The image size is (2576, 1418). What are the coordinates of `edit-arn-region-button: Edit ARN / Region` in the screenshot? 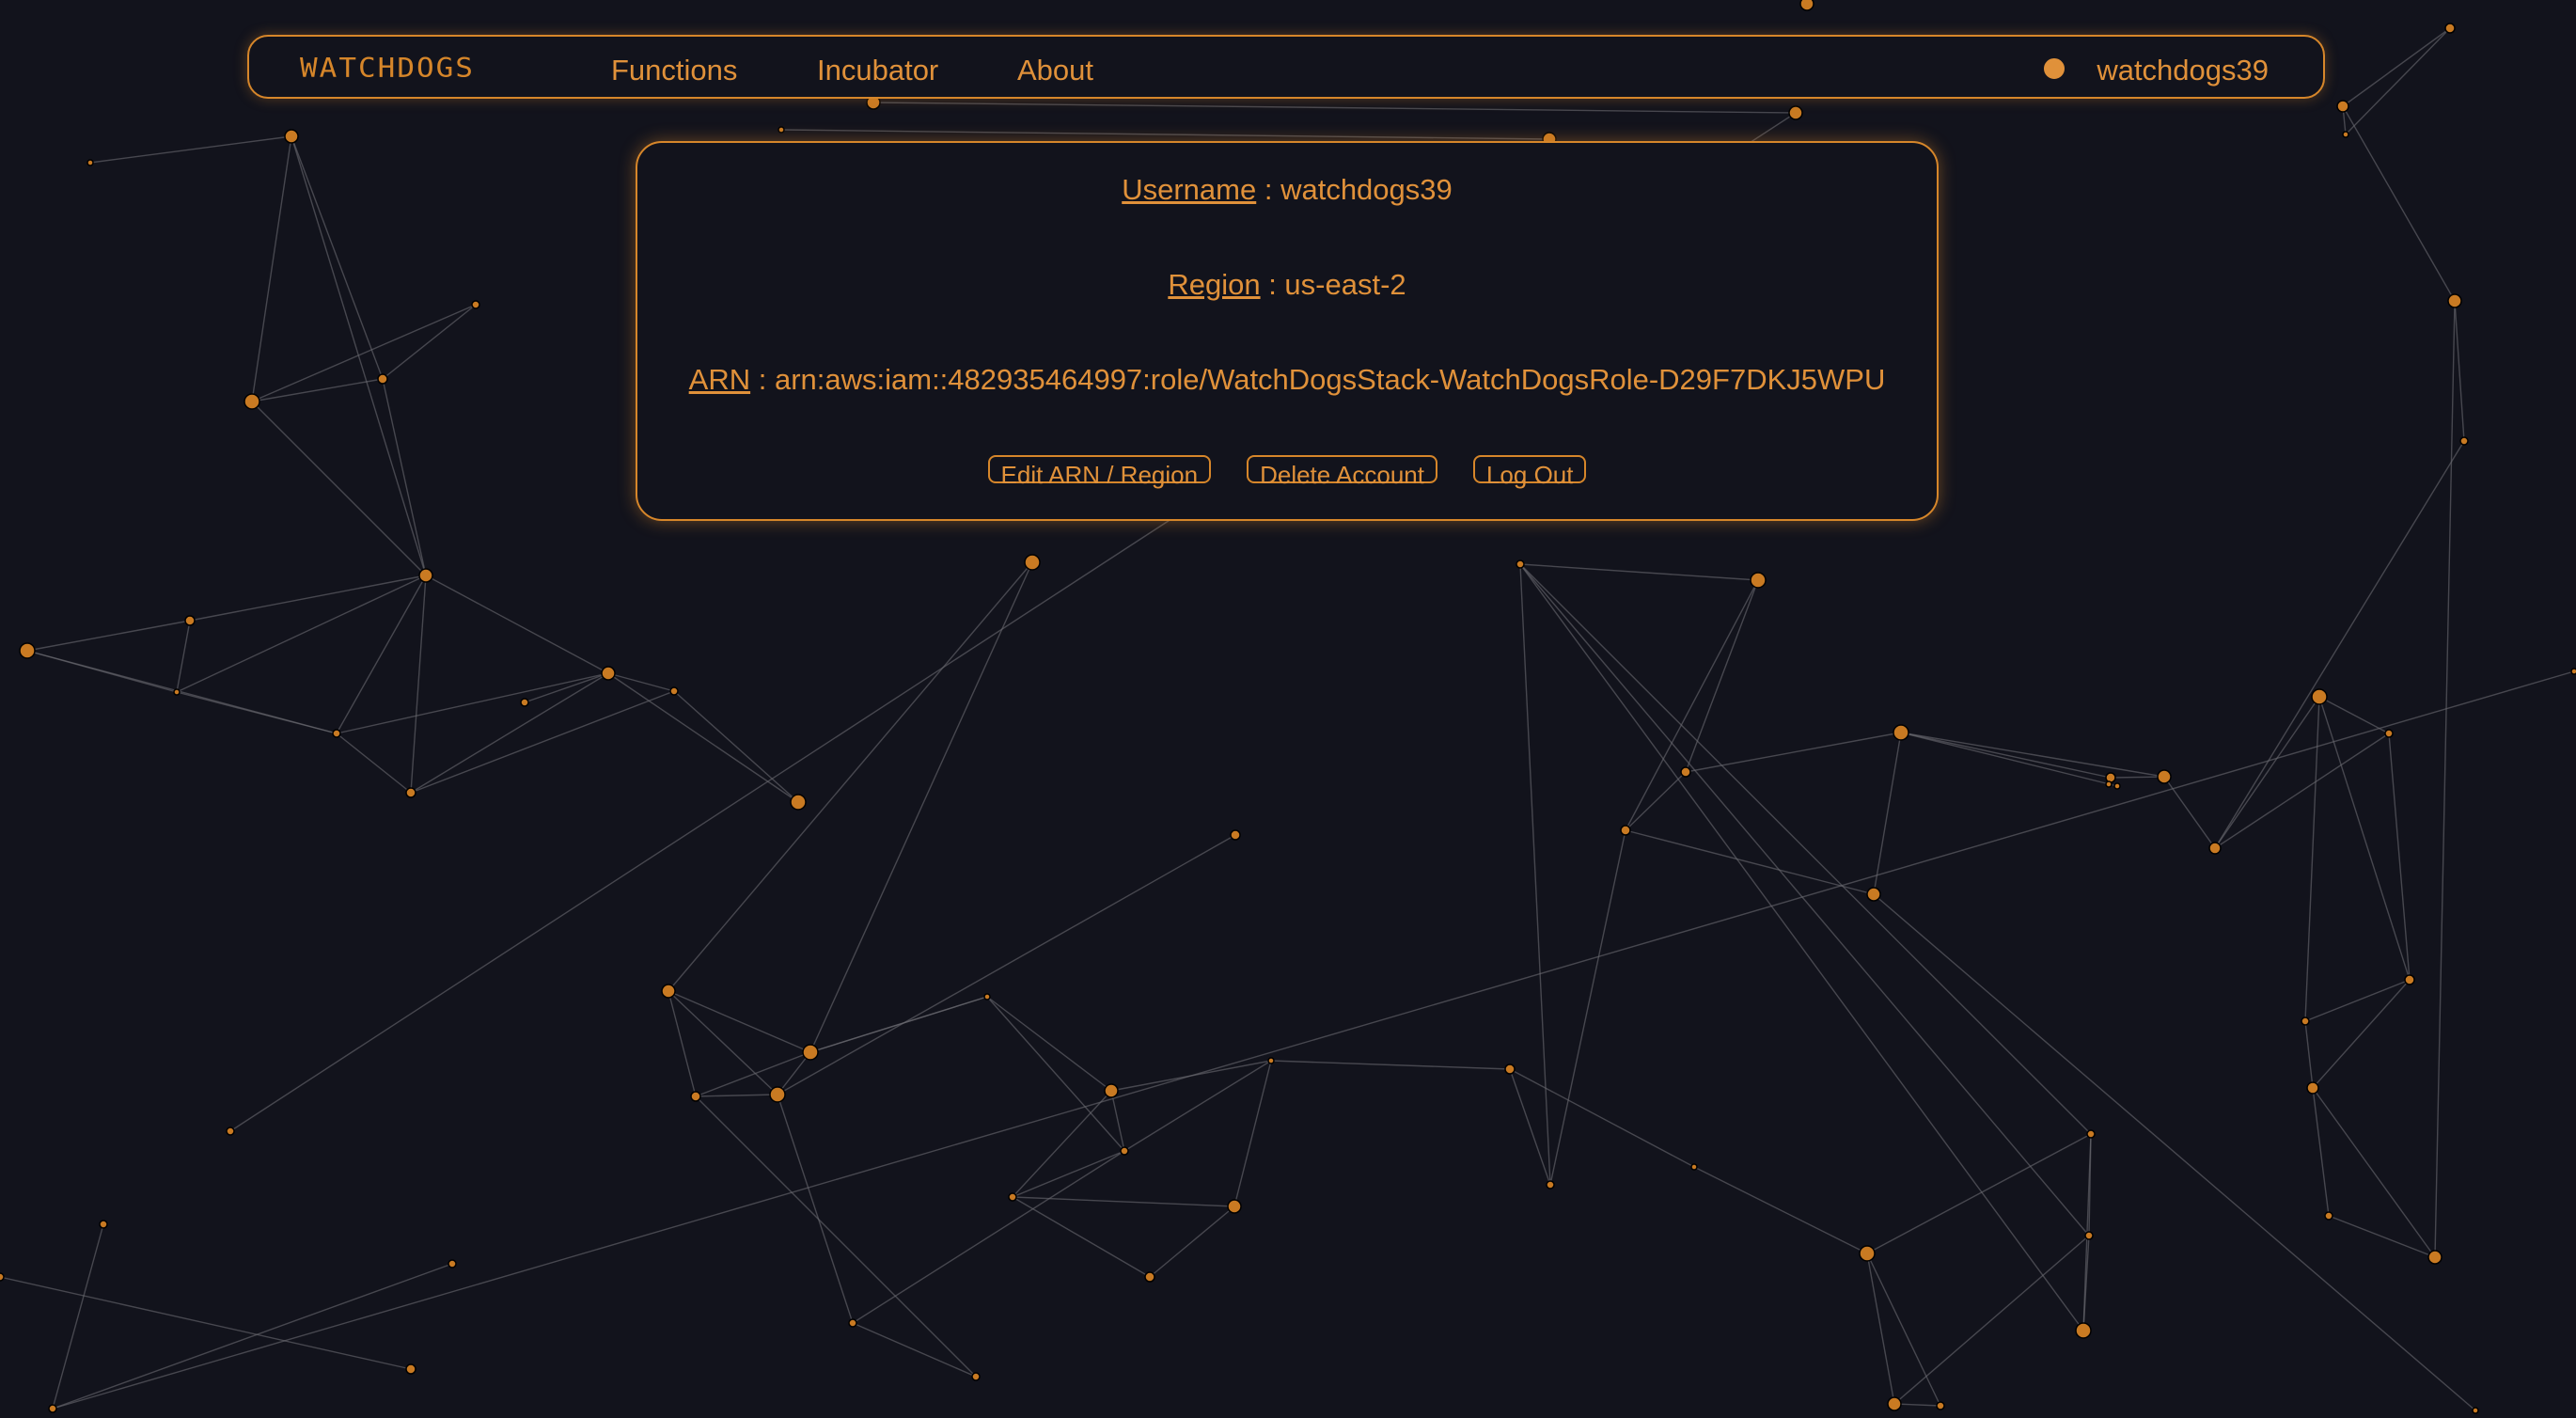 It's located at (1100, 472).